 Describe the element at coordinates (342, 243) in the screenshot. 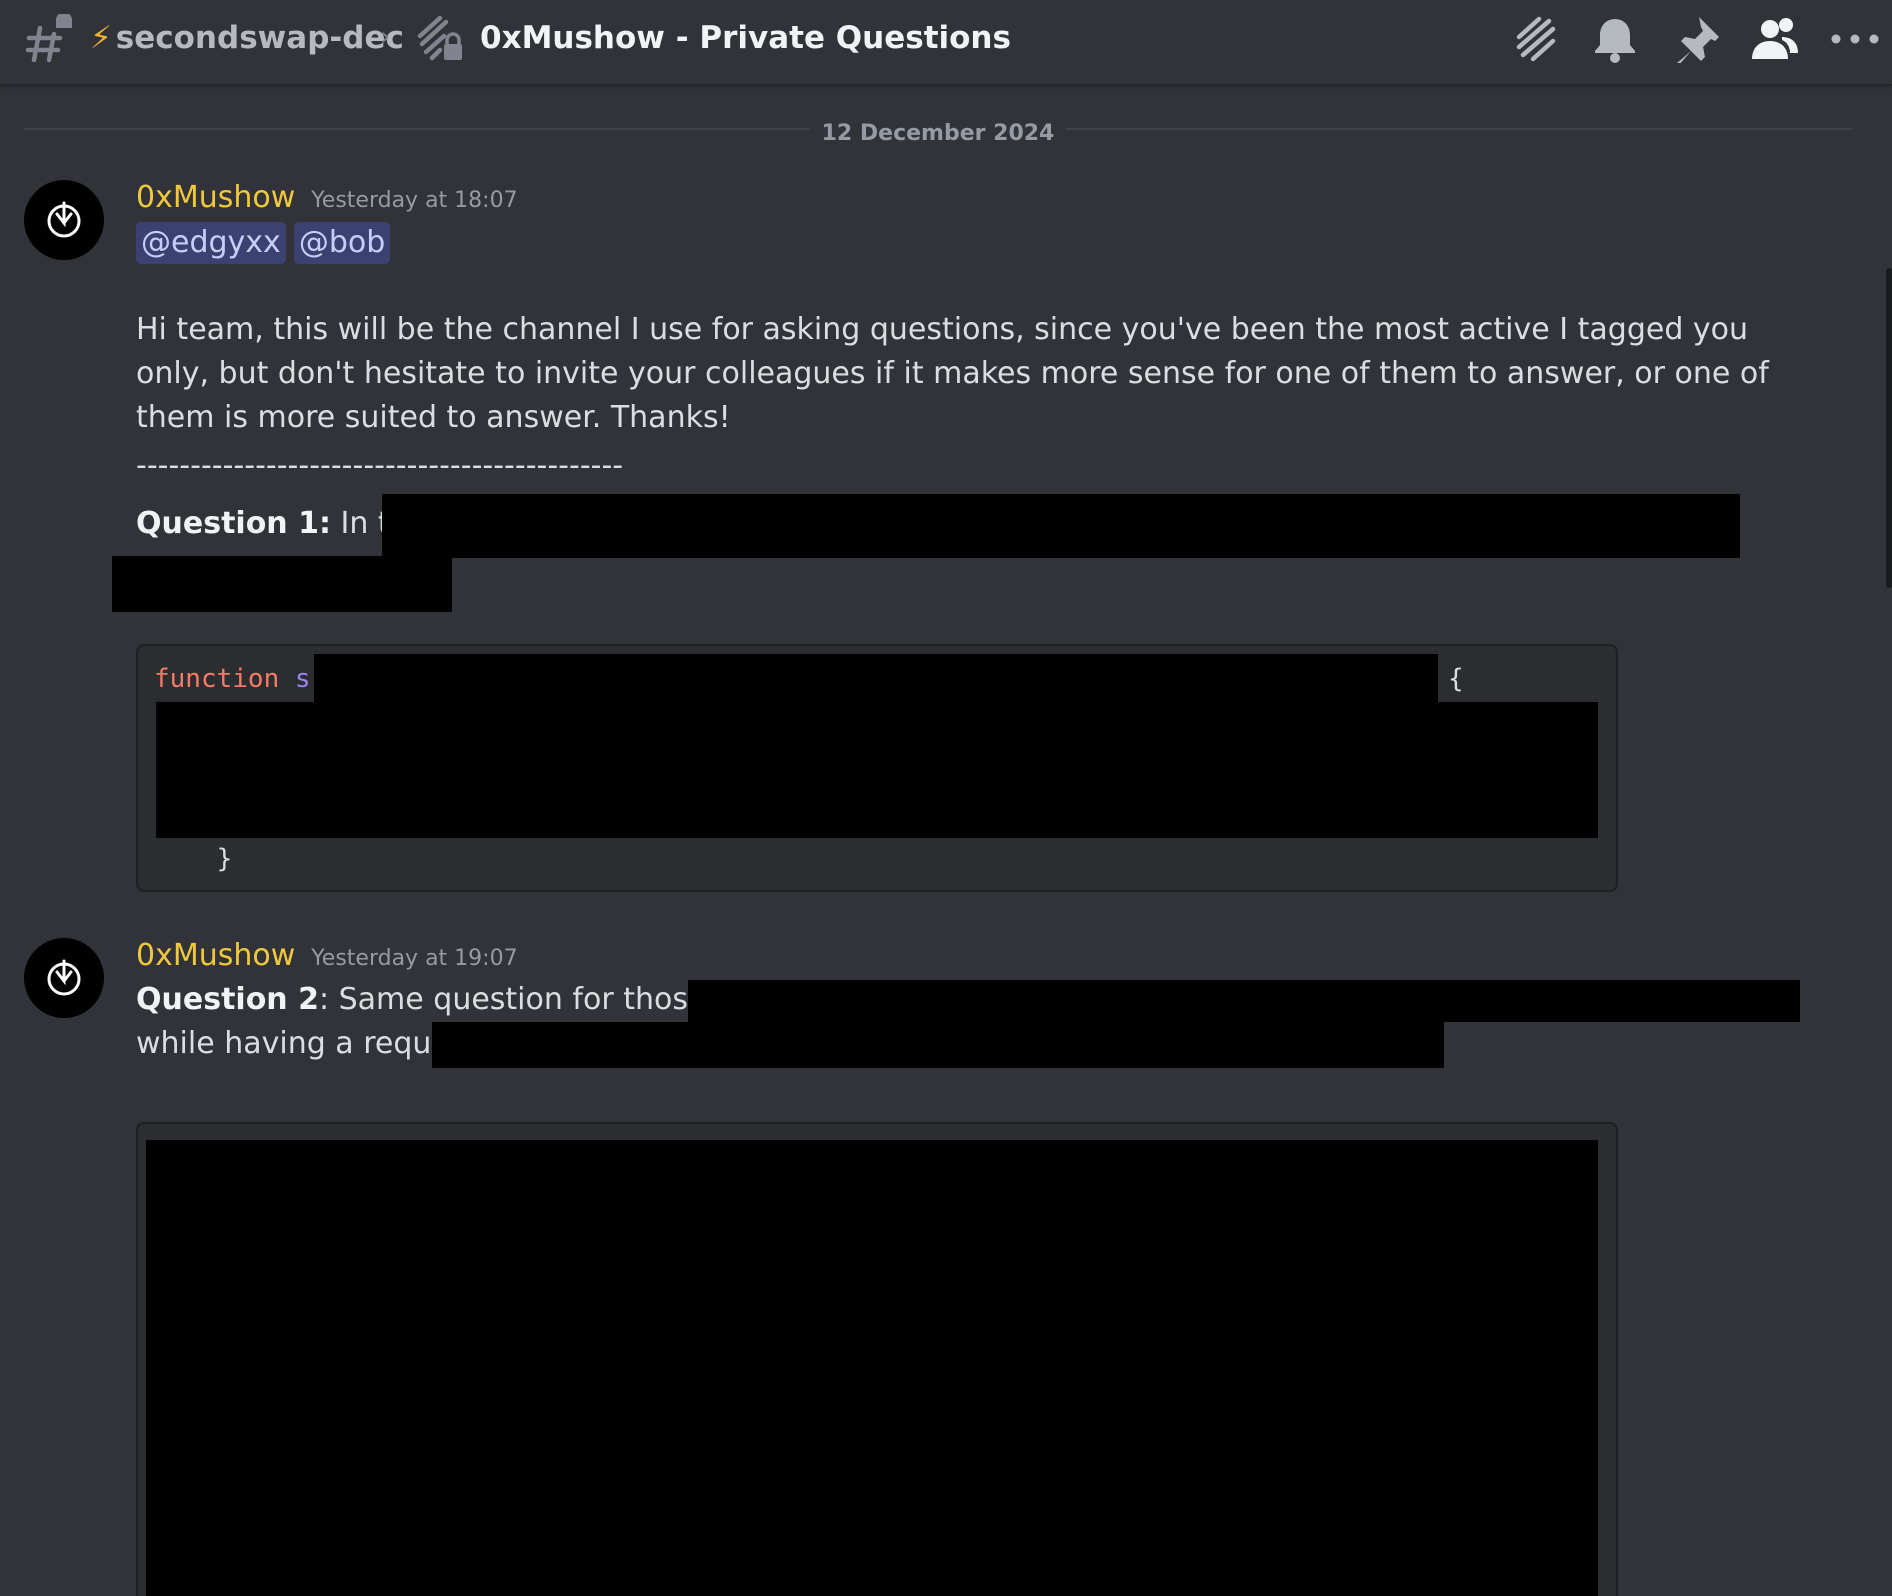

I see `user-mention: @bob` at that location.